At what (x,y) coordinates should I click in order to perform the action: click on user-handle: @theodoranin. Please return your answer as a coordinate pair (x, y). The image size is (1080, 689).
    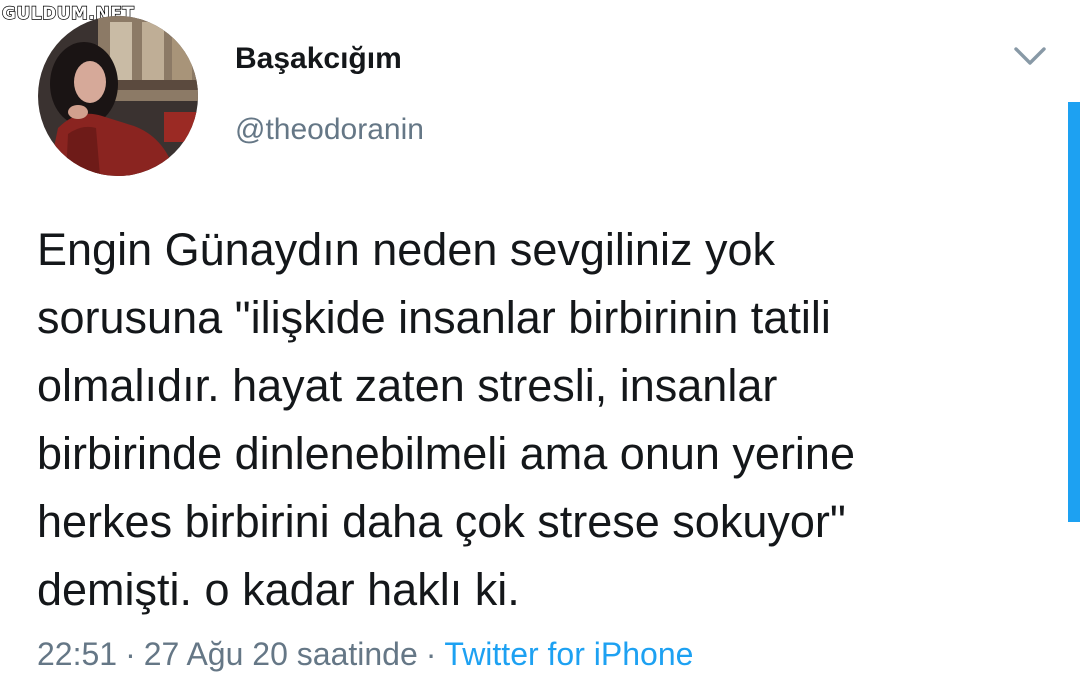
    Looking at the image, I should click on (329, 130).